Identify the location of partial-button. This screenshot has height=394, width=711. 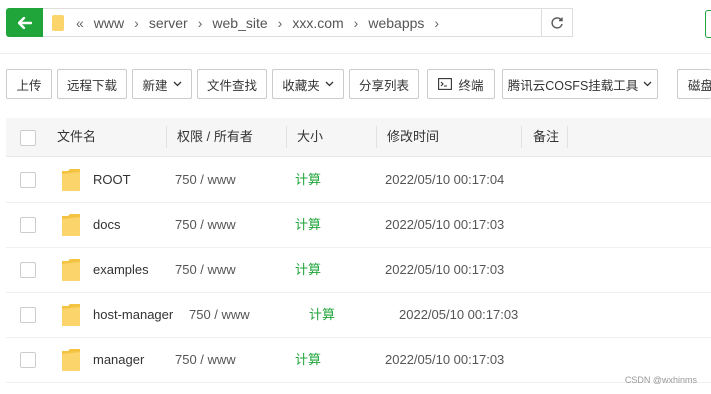
(708, 24).